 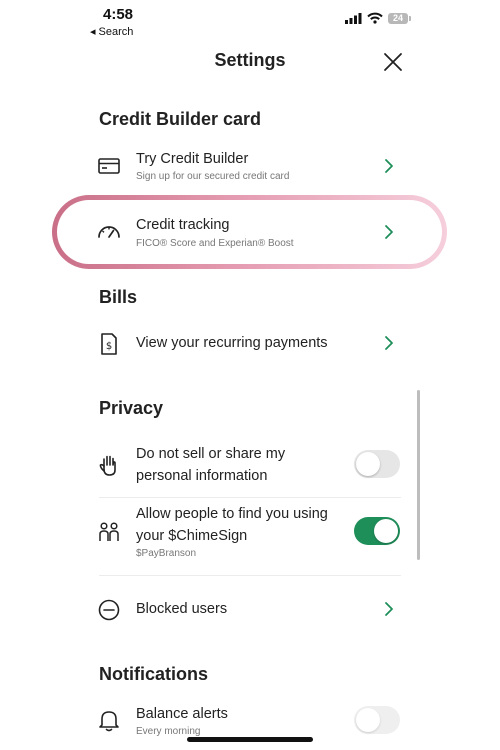 What do you see at coordinates (202, 476) in the screenshot?
I see `do-not-sell-line2: personal information` at bounding box center [202, 476].